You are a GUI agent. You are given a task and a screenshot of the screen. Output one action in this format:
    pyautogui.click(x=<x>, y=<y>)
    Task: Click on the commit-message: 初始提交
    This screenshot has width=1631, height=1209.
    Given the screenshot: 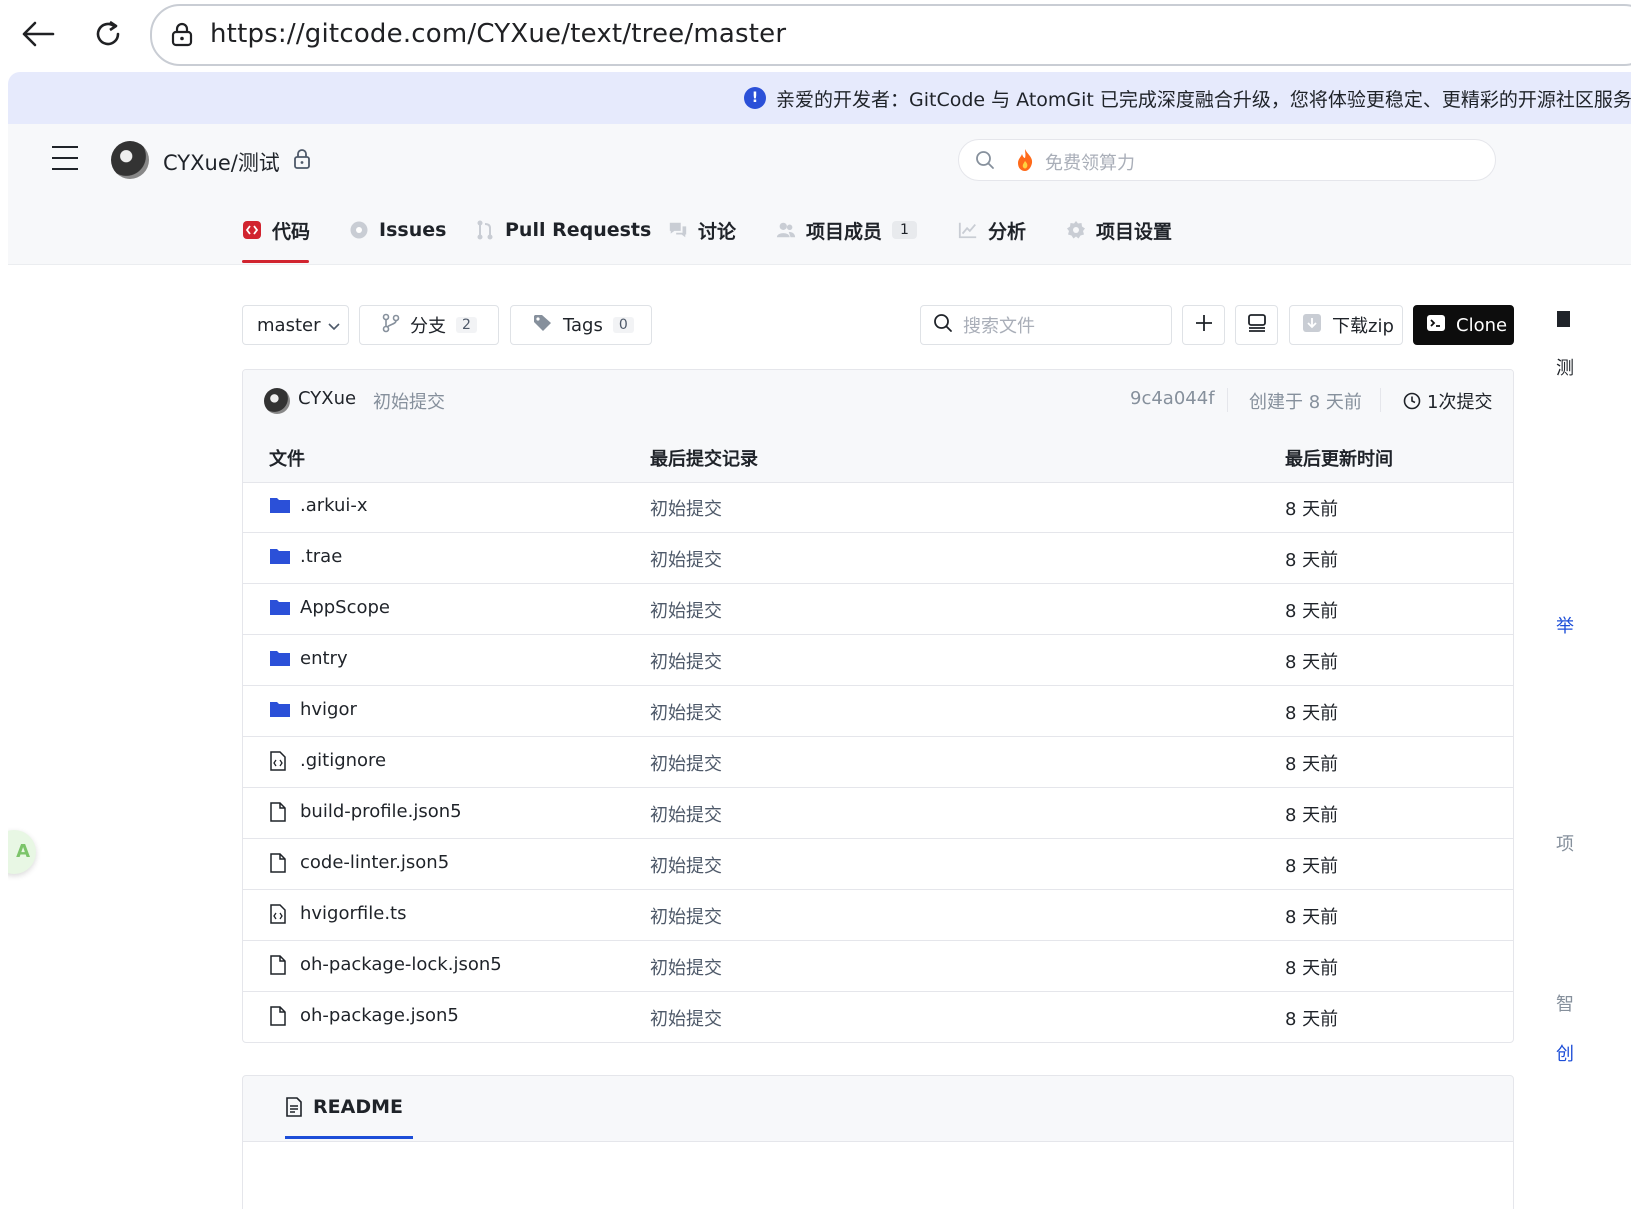 What is the action you would take?
    pyautogui.click(x=409, y=401)
    